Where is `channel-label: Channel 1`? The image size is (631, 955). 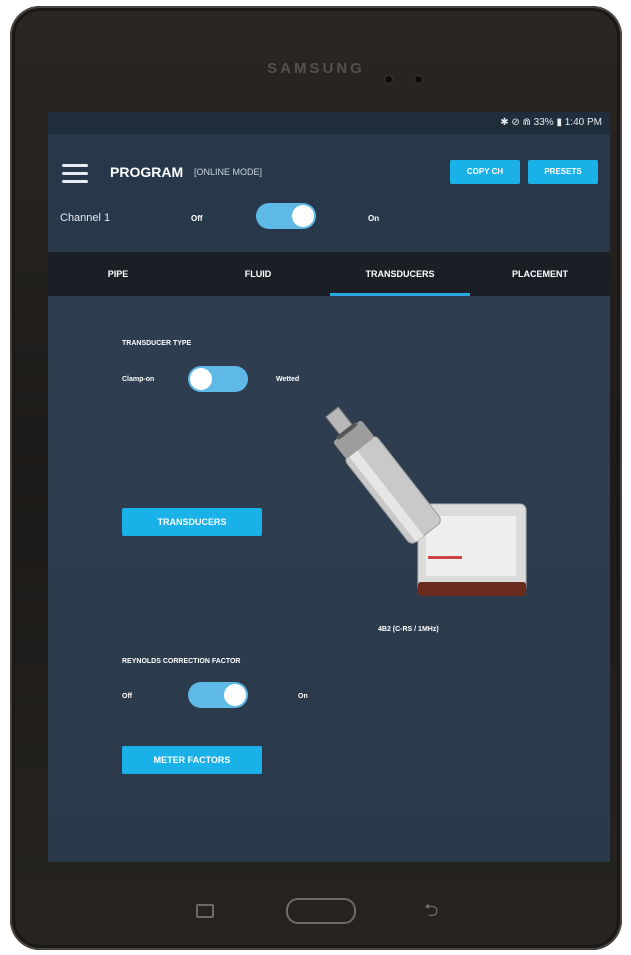 channel-label: Channel 1 is located at coordinates (85, 218).